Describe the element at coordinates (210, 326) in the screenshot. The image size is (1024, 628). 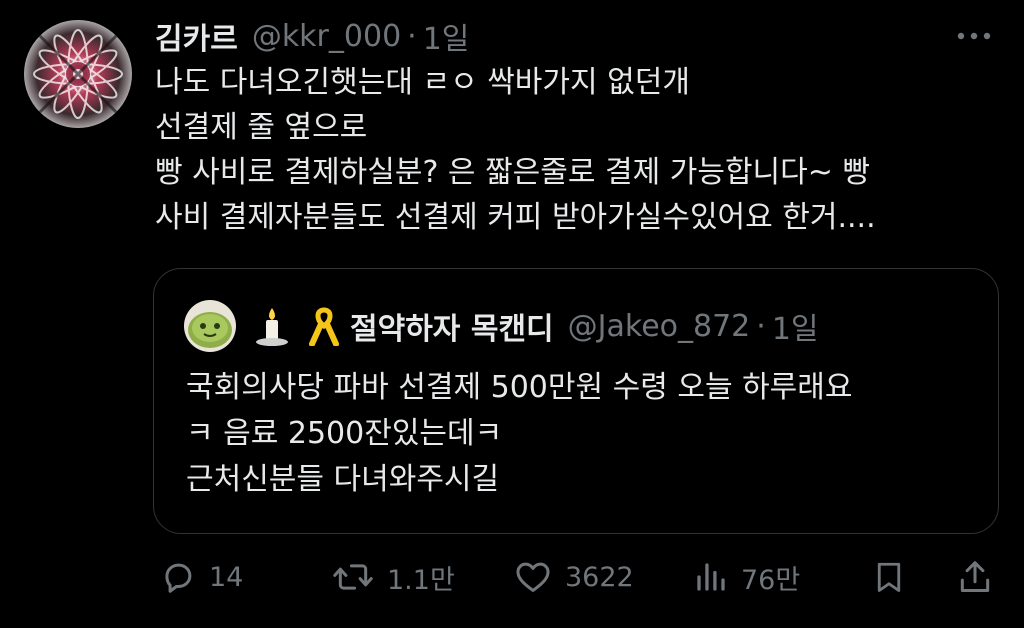
I see `quoted-author-avatar` at that location.